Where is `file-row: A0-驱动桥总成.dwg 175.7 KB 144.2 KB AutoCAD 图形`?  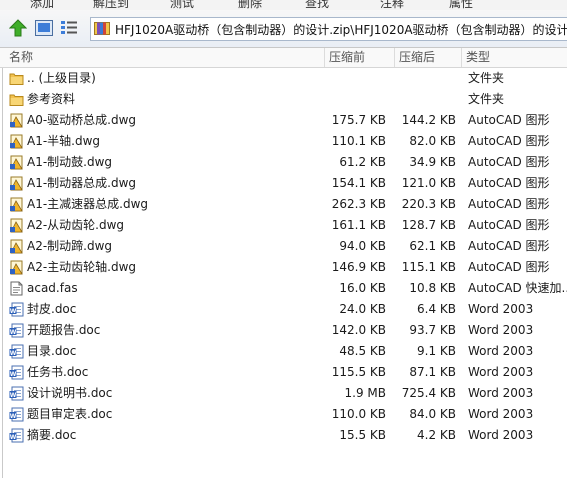
file-row: A0-驱动桥总成.dwg 175.7 KB 144.2 KB AutoCAD 图形 is located at coordinates (283, 120).